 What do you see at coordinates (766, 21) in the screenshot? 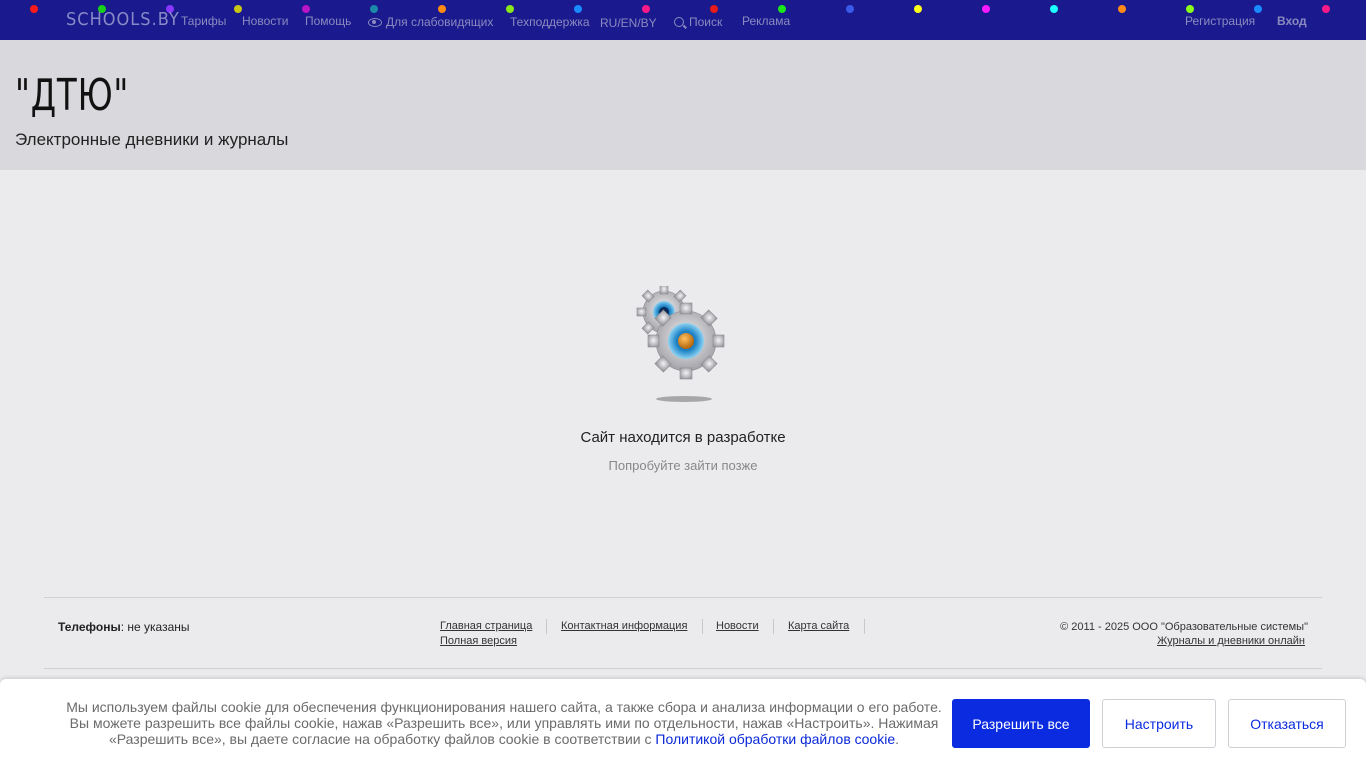
I see `nav-ads: Реклама` at bounding box center [766, 21].